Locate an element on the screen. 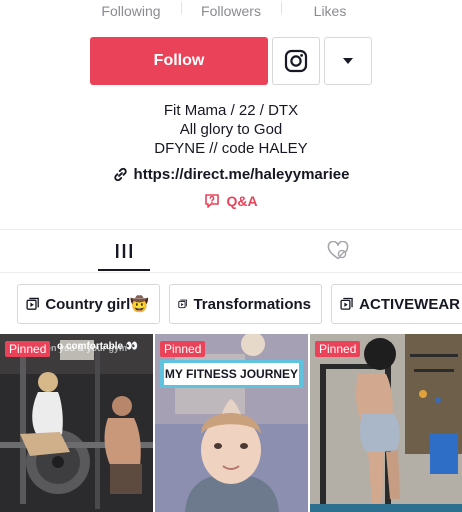 This screenshot has height=512, width=462. video-frame: When you & your gym is located at coordinates (76, 423).